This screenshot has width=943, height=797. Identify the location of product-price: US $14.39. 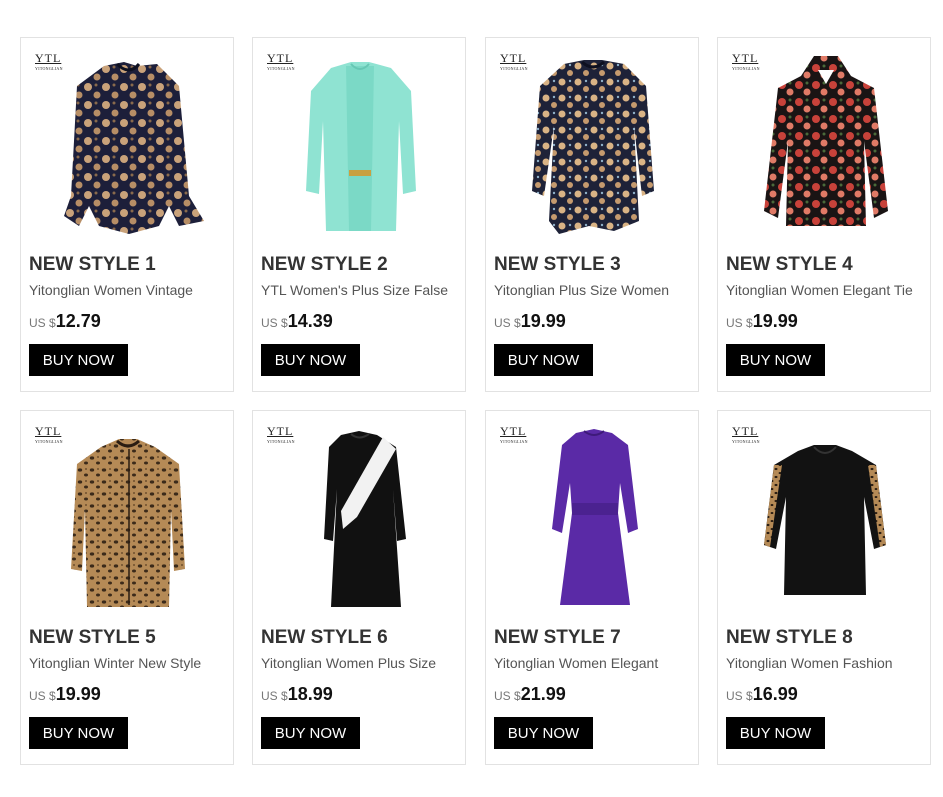
(297, 321).